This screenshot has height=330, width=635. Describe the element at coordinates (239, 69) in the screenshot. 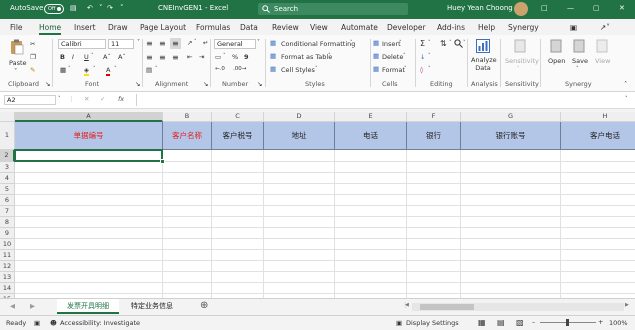

I see `decrease-decimal-icon: .00→` at that location.